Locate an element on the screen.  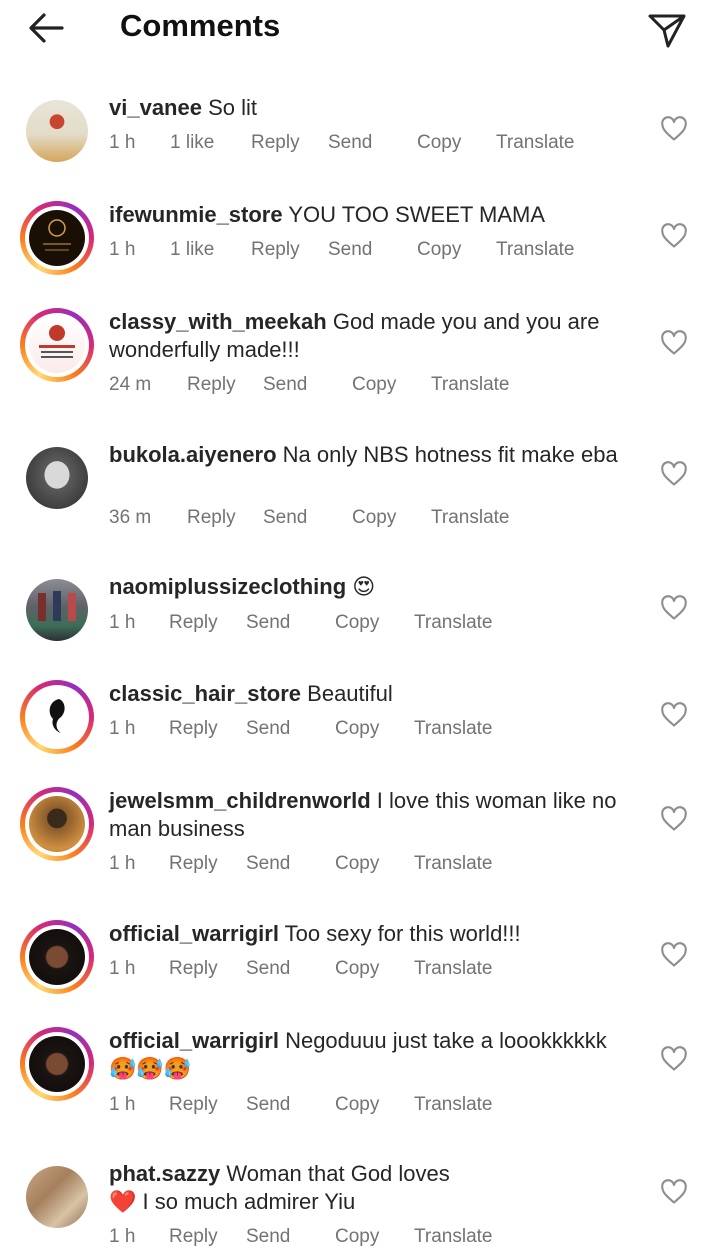
back-button is located at coordinates (46, 28).